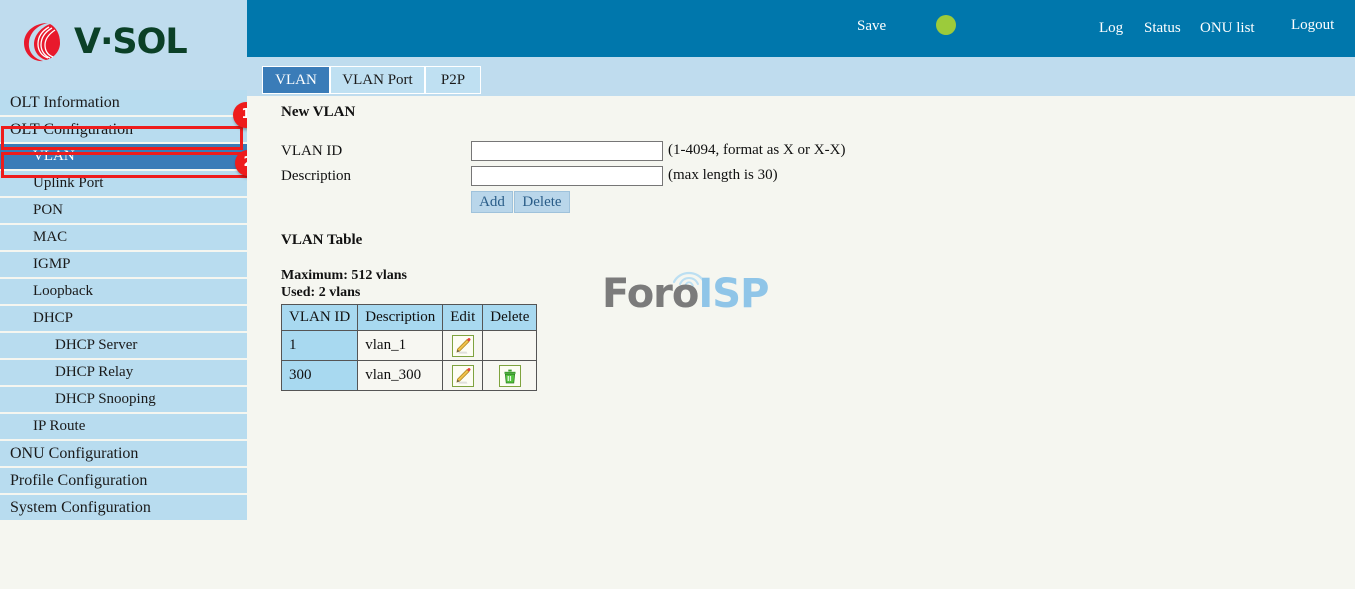 The height and width of the screenshot is (589, 1355). Describe the element at coordinates (463, 317) in the screenshot. I see `column-header-edit: Edit` at that location.